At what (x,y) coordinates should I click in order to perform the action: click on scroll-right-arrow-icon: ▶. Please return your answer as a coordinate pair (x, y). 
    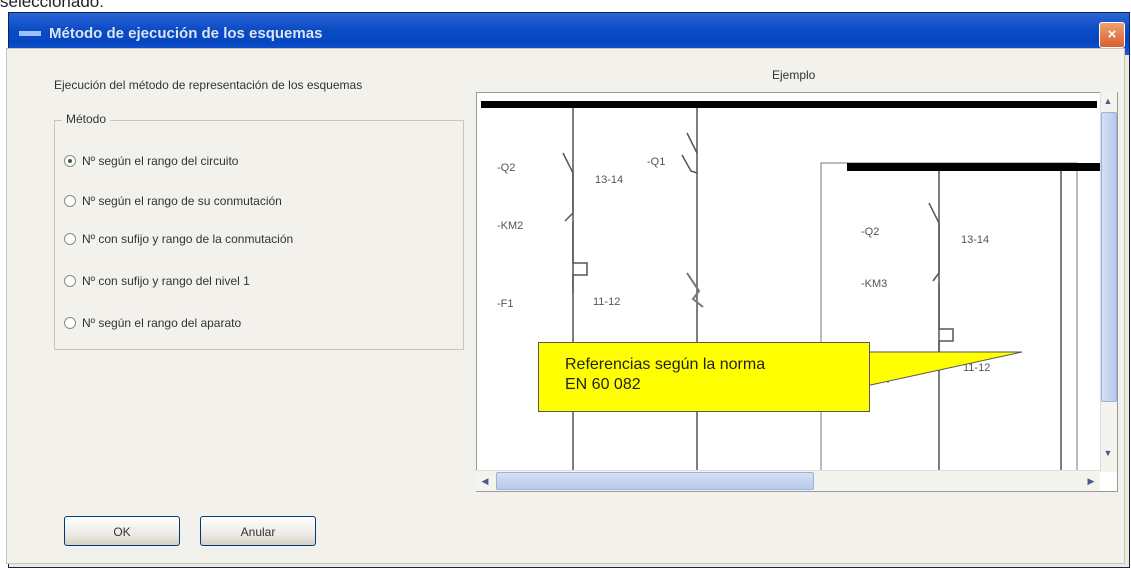
    Looking at the image, I should click on (1091, 481).